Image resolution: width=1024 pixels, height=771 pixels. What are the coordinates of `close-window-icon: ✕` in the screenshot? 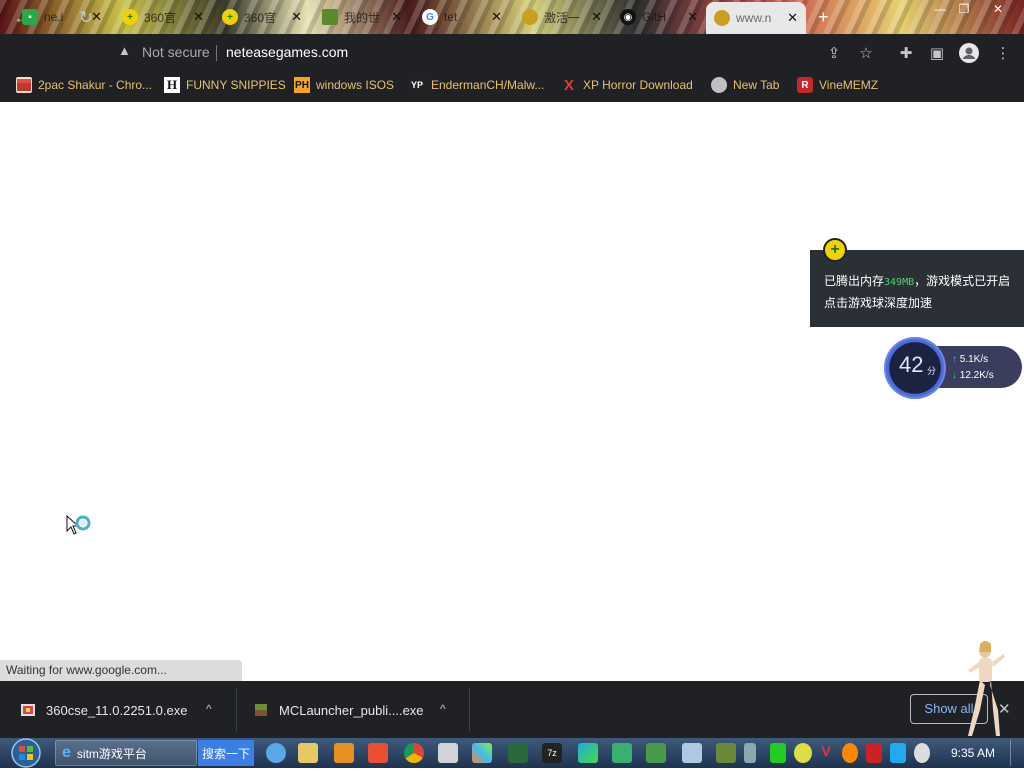 It's located at (998, 9).